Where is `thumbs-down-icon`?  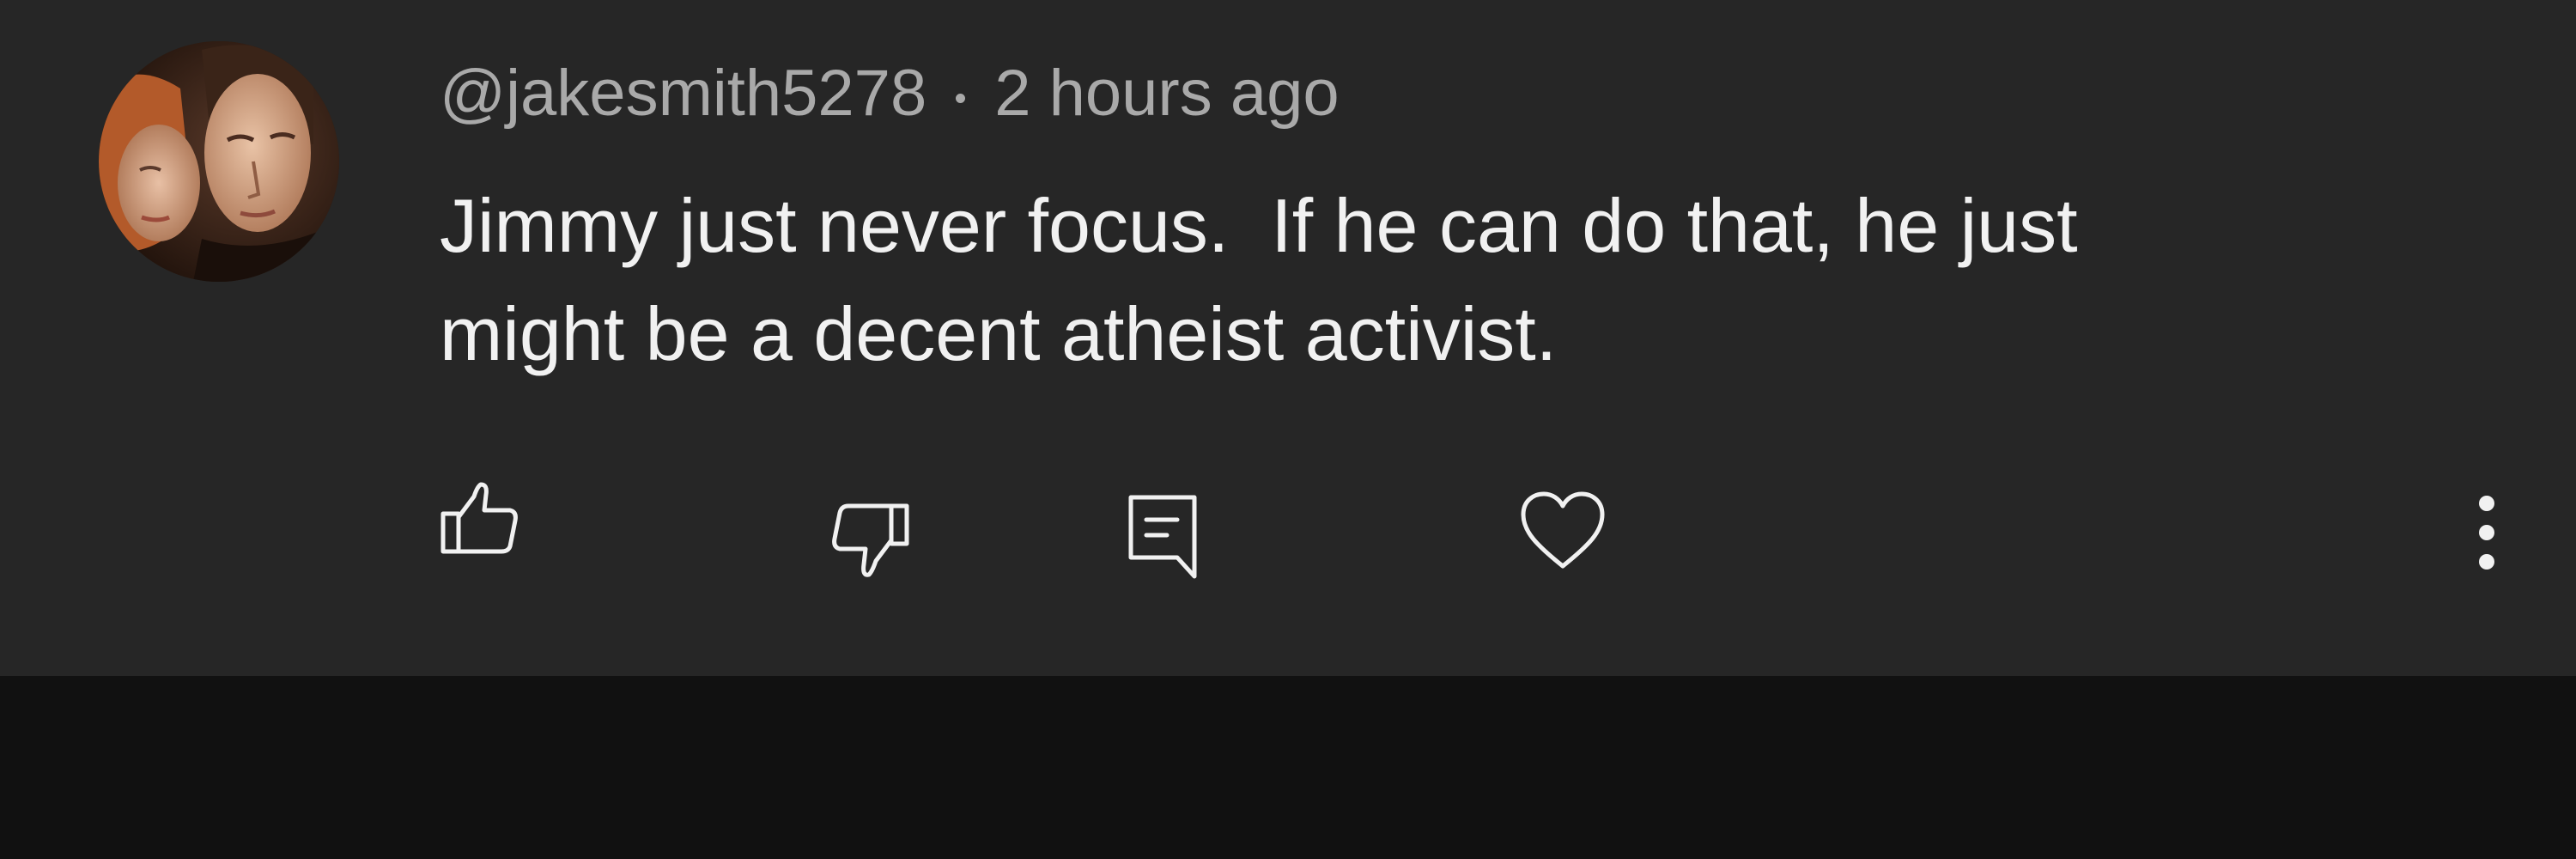
thumbs-down-icon is located at coordinates (870, 540).